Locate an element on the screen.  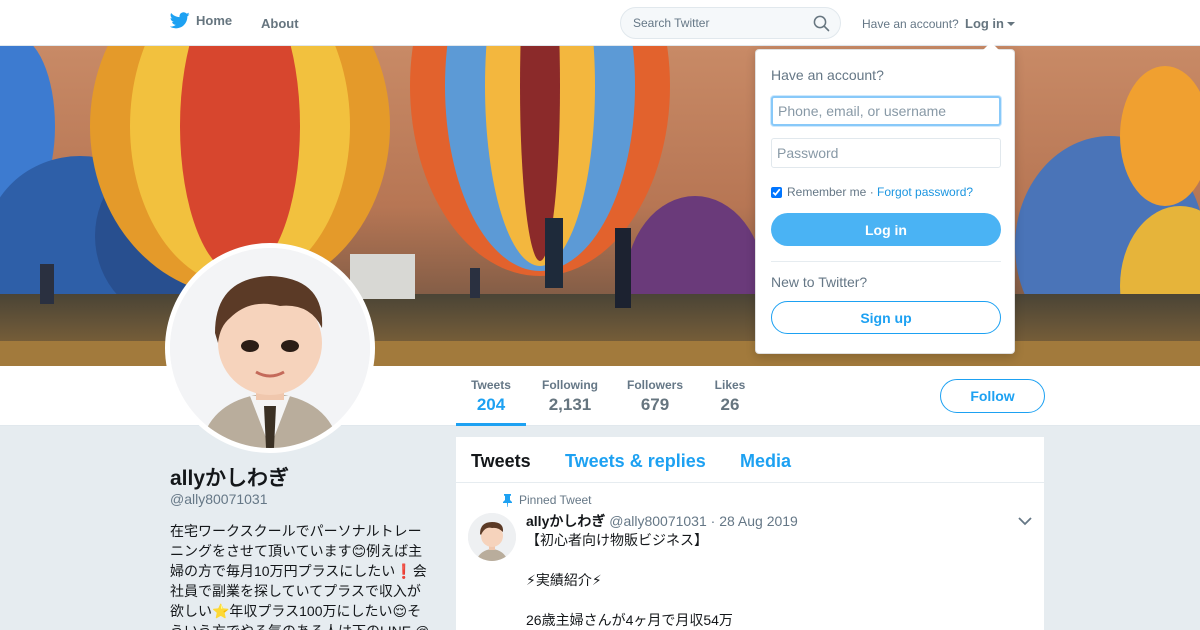
stat-label: Tweets is located at coordinates (491, 385).